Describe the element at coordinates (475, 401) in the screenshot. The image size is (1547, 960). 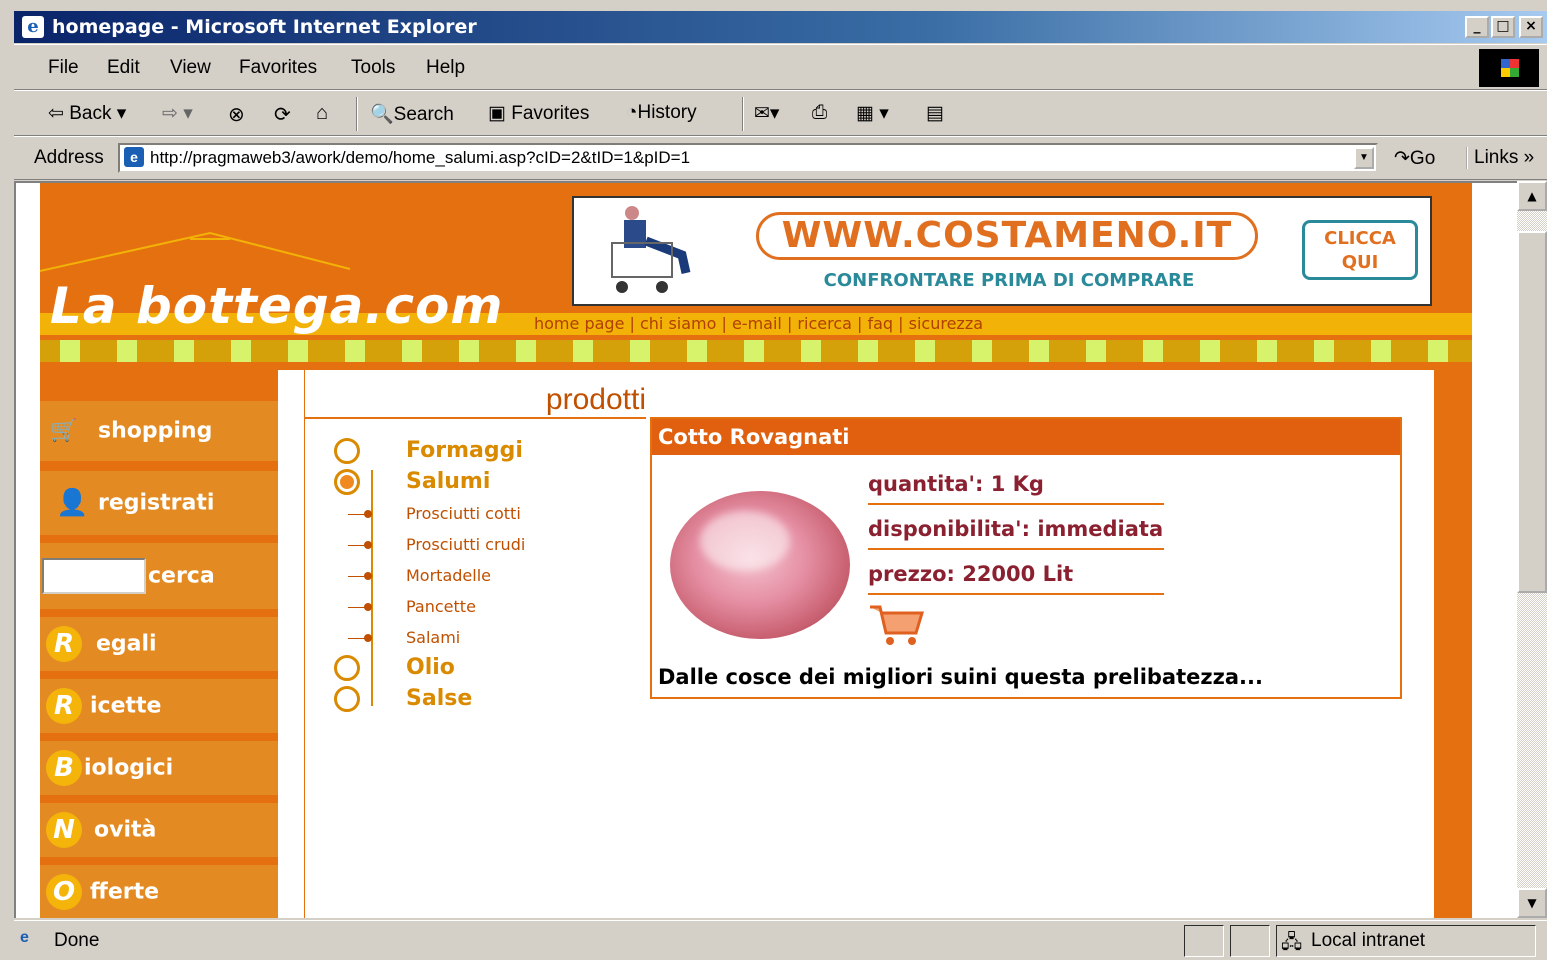
I see `section-title: prodotti` at that location.